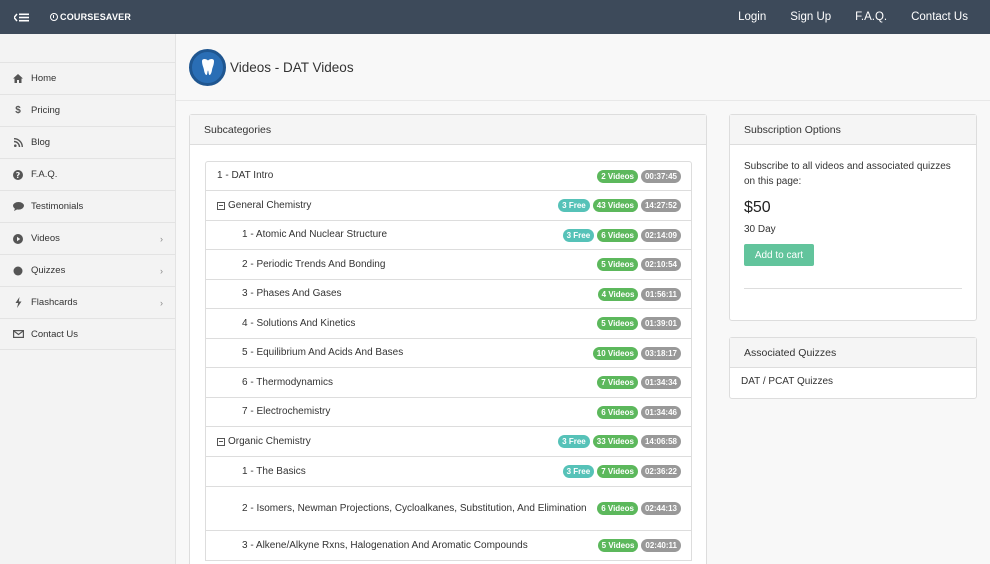  What do you see at coordinates (45, 238) in the screenshot?
I see `sidebar-item-label: Videos` at bounding box center [45, 238].